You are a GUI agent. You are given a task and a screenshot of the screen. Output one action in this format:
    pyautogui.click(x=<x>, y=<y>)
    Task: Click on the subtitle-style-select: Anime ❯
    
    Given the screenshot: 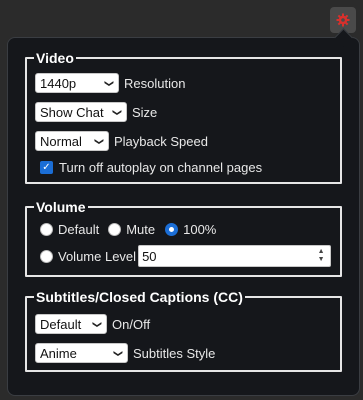 What is the action you would take?
    pyautogui.click(x=81, y=353)
    